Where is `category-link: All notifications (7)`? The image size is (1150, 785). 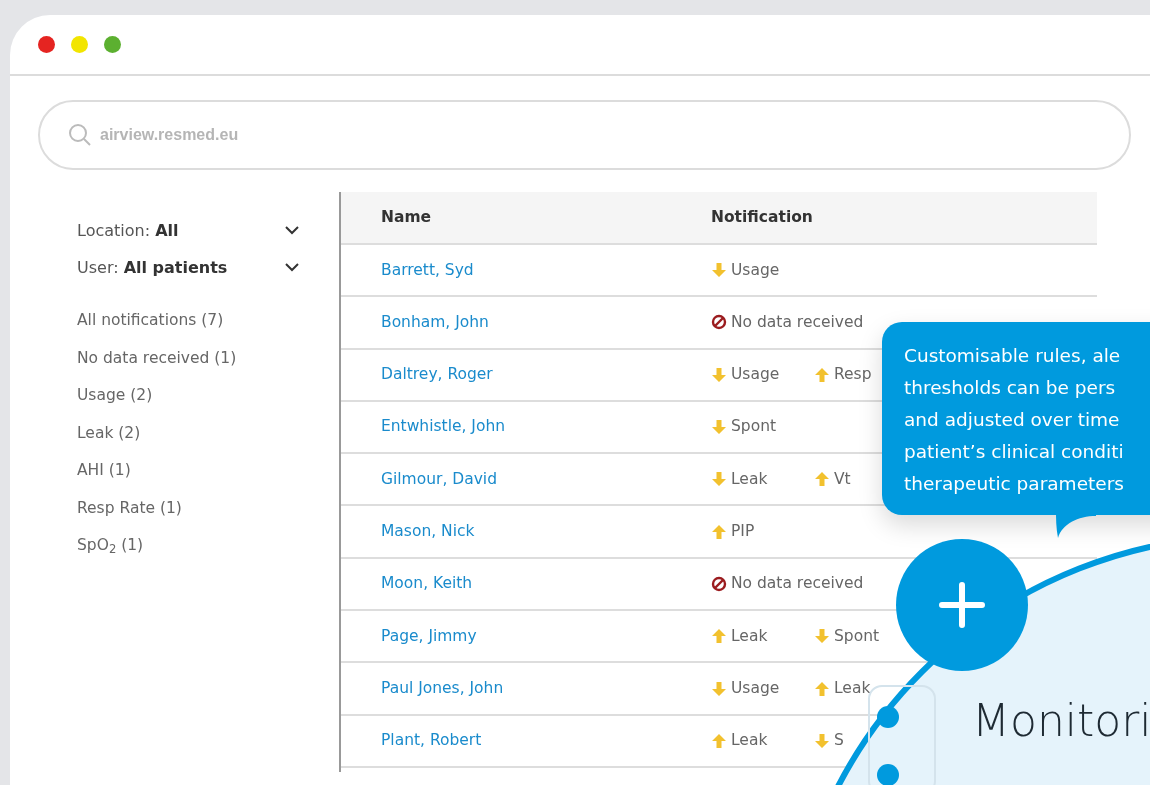 category-link: All notifications (7) is located at coordinates (188, 321).